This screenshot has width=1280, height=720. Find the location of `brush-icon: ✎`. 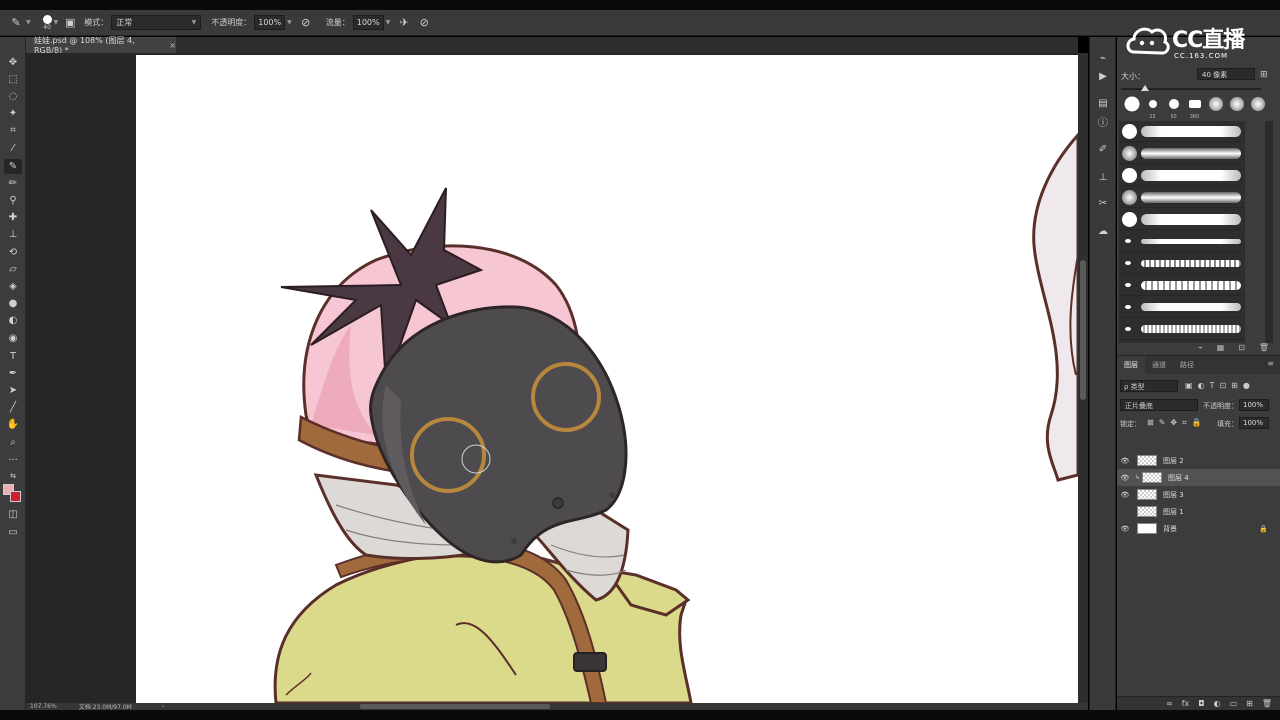

brush-icon: ✎ is located at coordinates (13, 166).